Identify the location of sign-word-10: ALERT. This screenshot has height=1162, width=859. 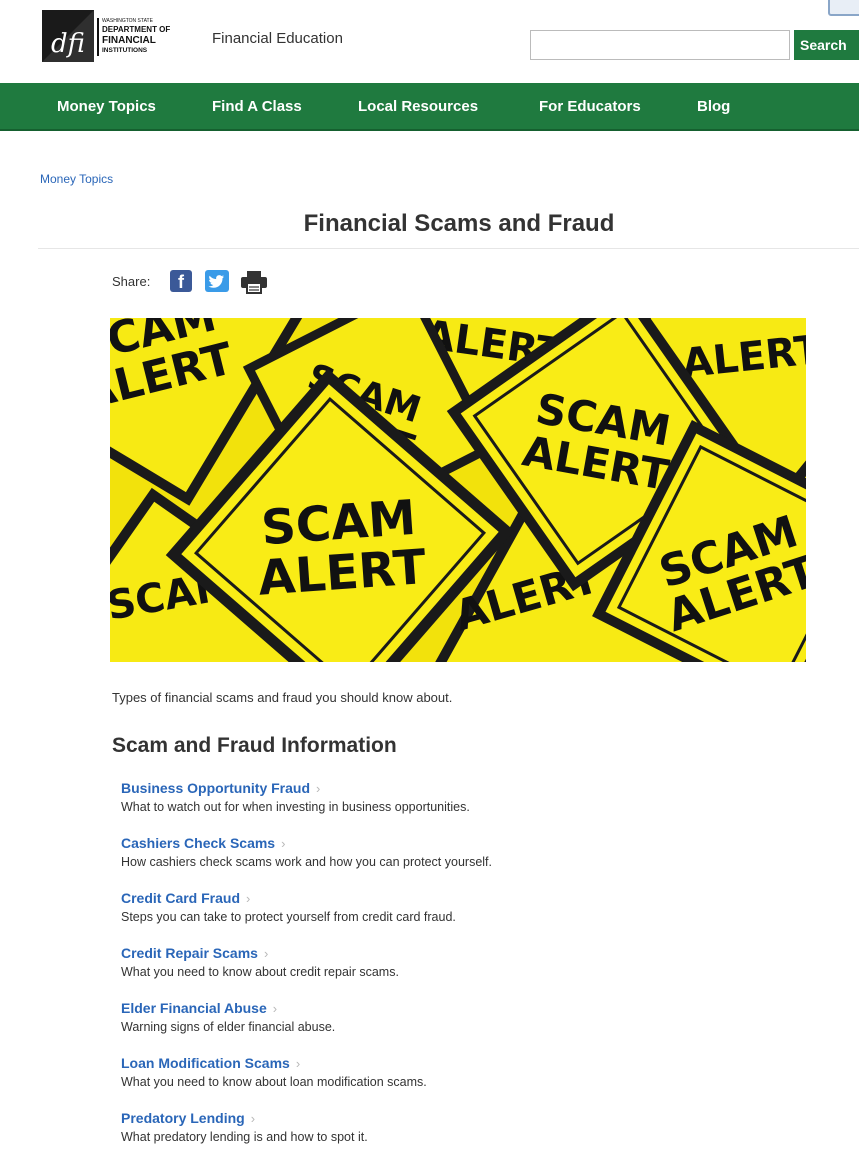
(342, 573).